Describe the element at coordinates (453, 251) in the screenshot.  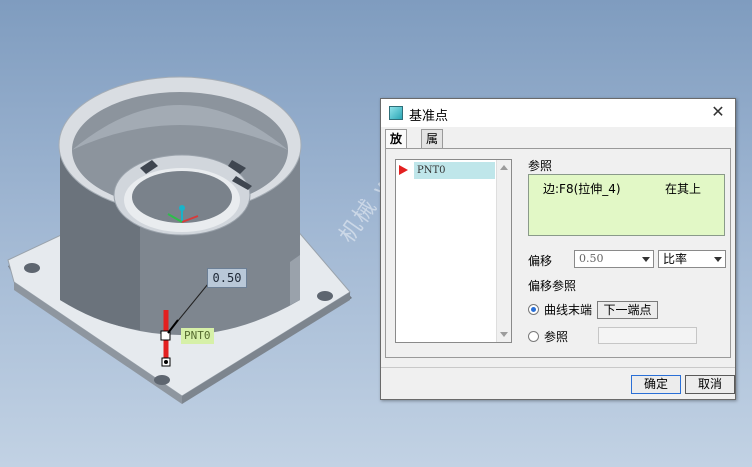
I see `points-list: PNT0` at that location.